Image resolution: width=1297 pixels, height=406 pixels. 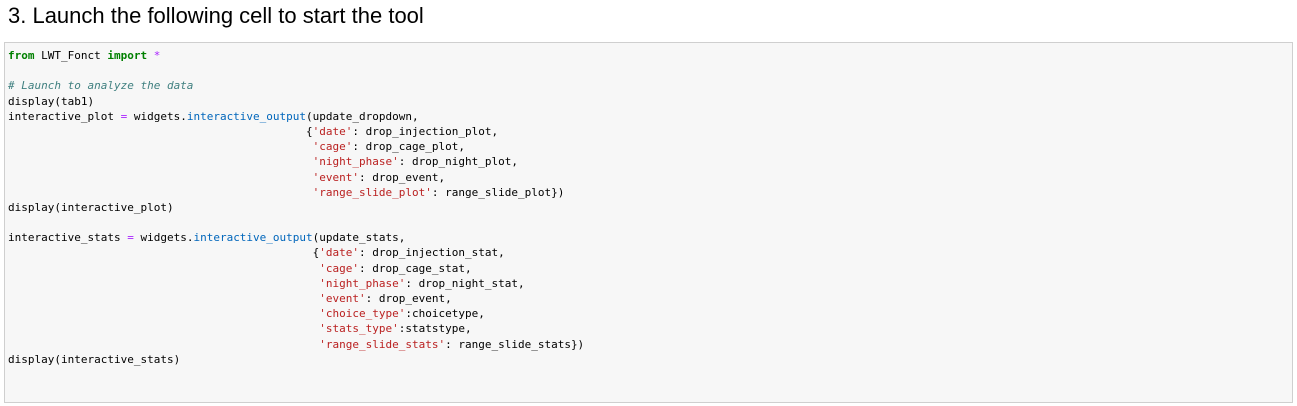 I want to click on code-line-plot-dict: {'date': drop_injection_plot,, so click(x=253, y=131).